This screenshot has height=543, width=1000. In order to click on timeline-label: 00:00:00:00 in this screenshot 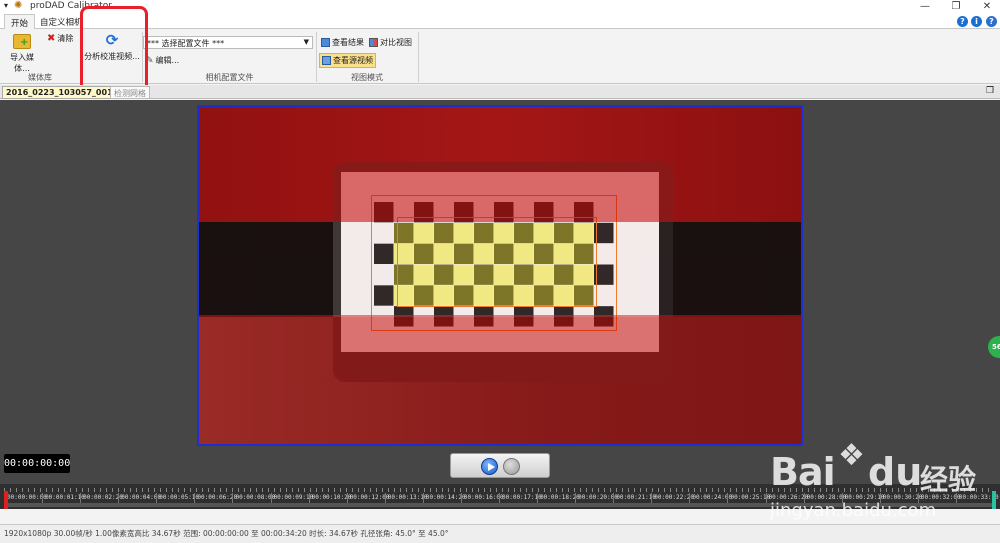, I will do `click(25, 498)`.